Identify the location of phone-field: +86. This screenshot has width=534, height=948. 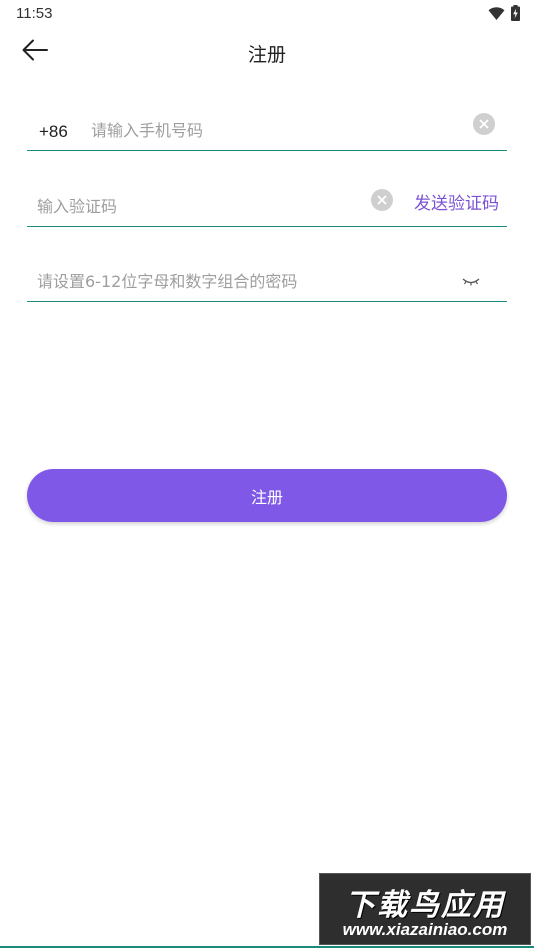
(267, 129).